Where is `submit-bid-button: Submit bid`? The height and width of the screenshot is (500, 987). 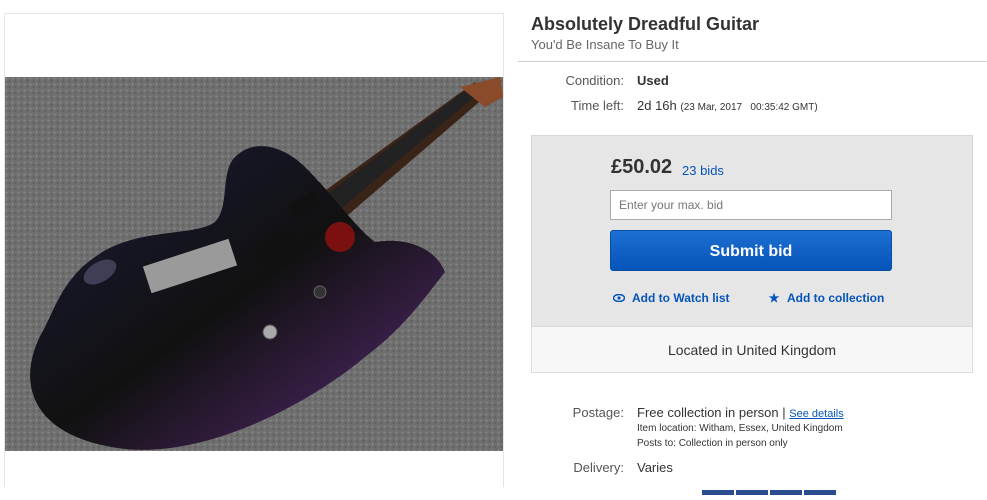
submit-bid-button: Submit bid is located at coordinates (751, 250).